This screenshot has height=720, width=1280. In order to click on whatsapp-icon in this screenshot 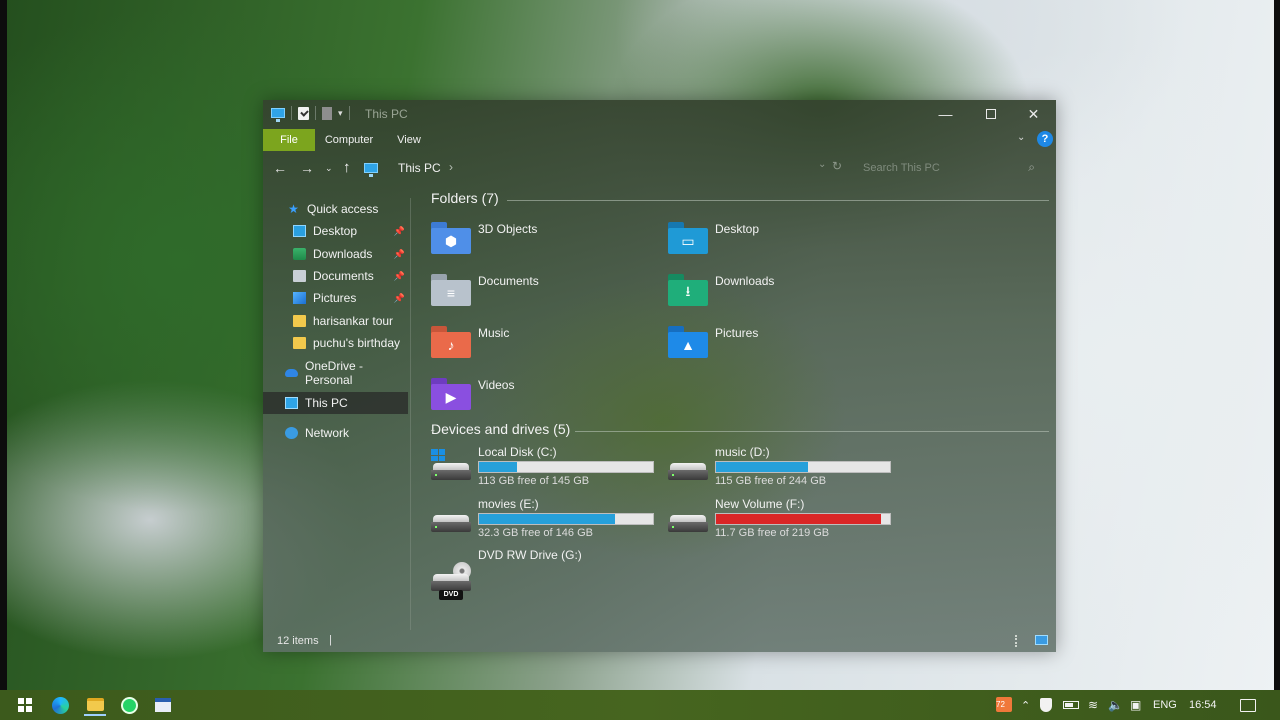, I will do `click(129, 705)`.